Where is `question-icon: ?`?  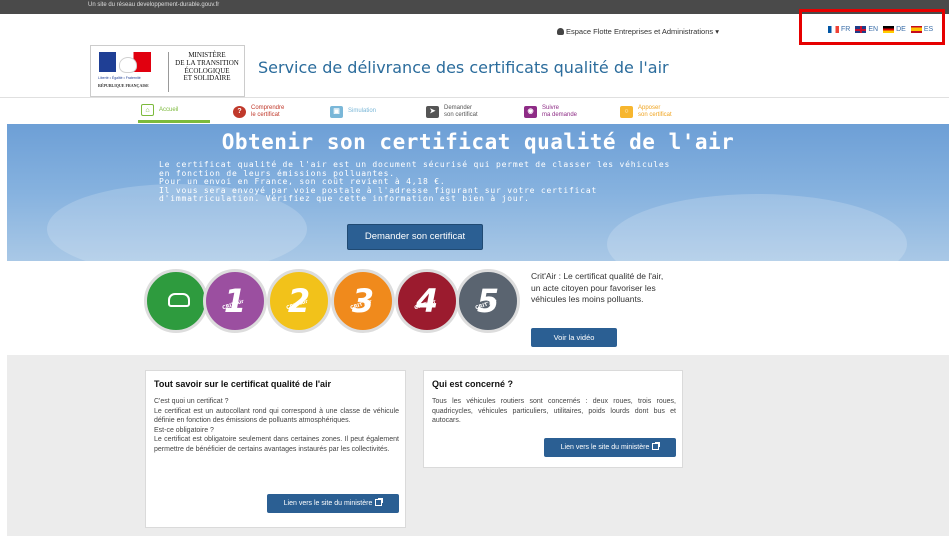
question-icon: ? is located at coordinates (239, 111).